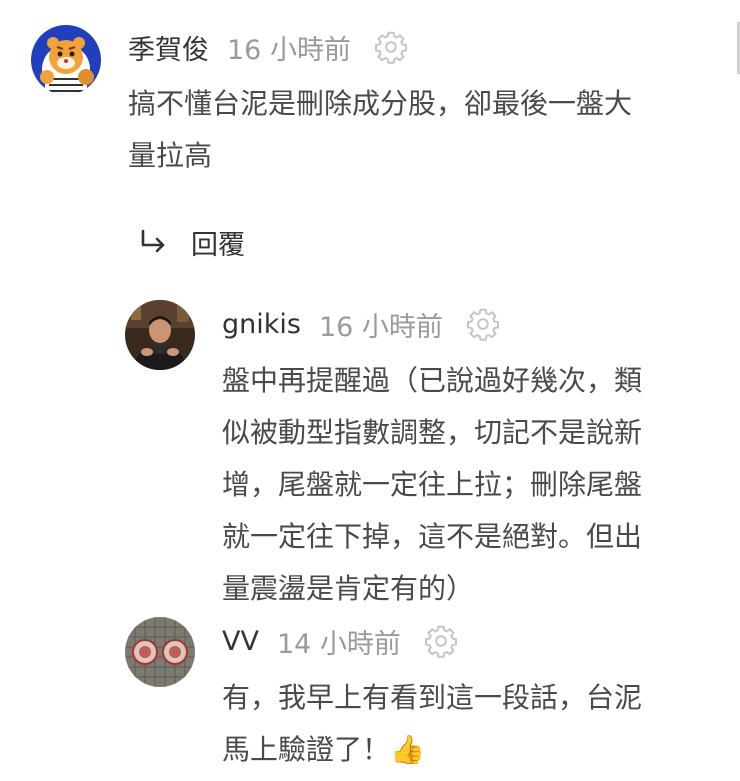 Image resolution: width=740 pixels, height=781 pixels. I want to click on thumbs-up-icon: 👍, so click(407, 749).